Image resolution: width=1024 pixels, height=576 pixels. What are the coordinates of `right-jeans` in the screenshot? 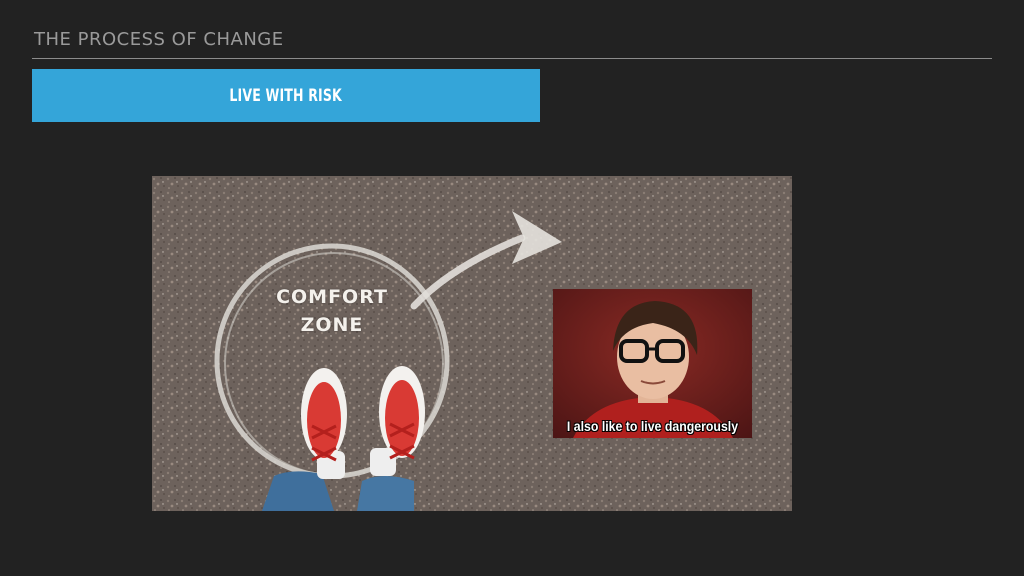 It's located at (385, 493).